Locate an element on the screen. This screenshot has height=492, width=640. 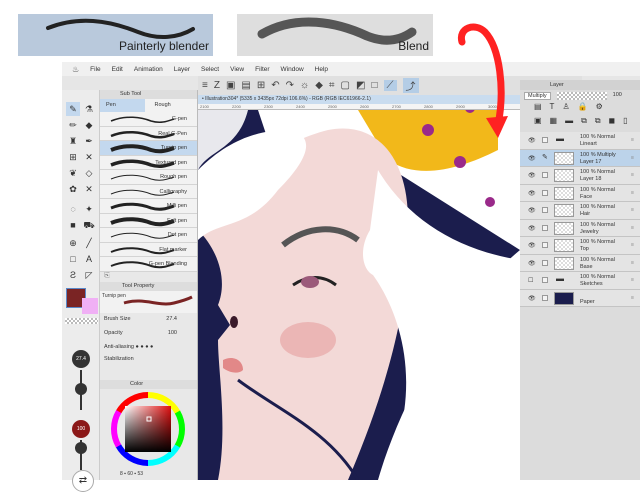
sub-color-swatch is located at coordinates (90, 306).